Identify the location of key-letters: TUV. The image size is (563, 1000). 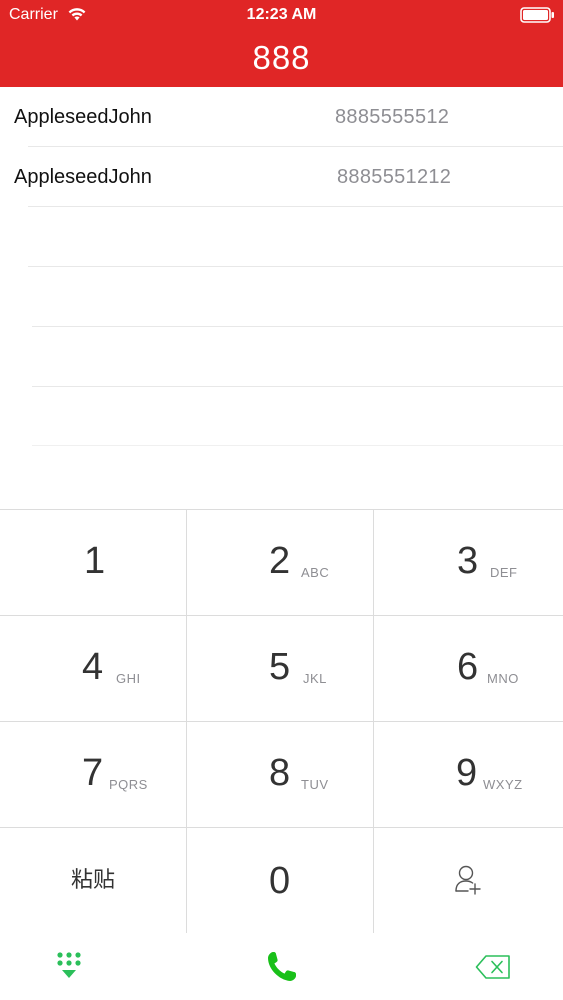
(315, 784).